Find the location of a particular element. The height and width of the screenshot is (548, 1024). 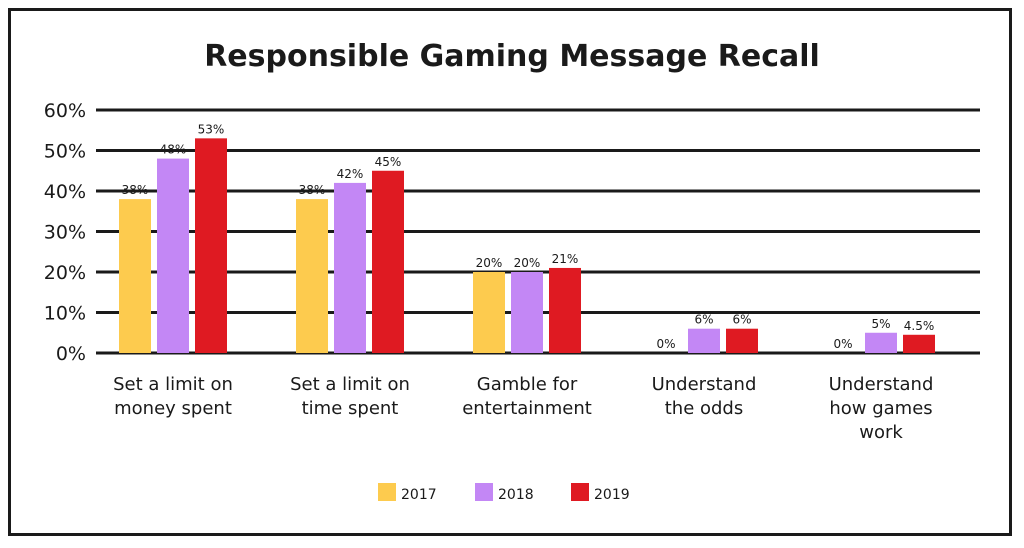

data-label: 48% is located at coordinates (173, 150).